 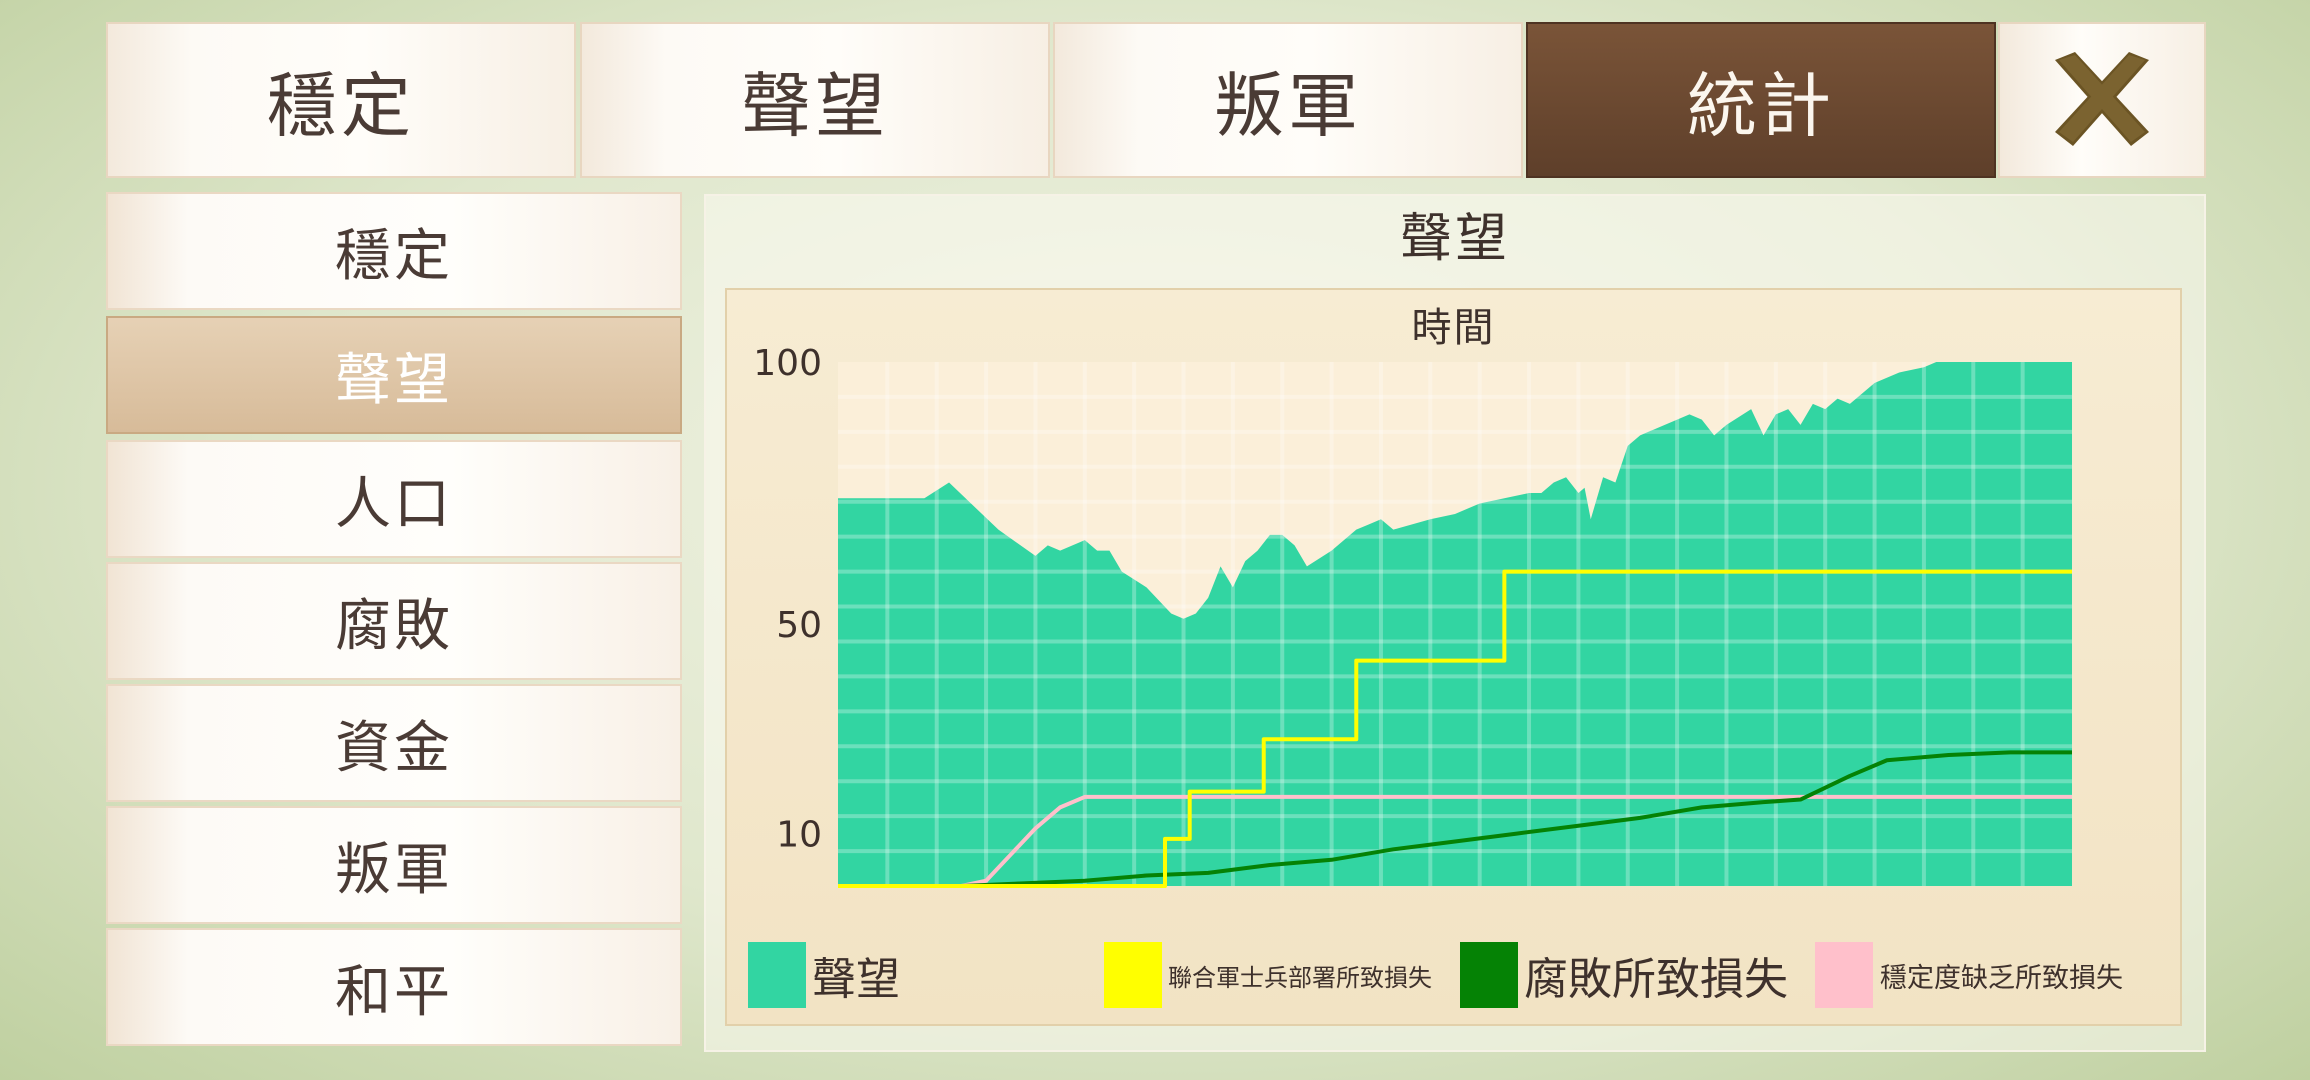 What do you see at coordinates (1844, 975) in the screenshot?
I see `legend-swatch-stability-loss` at bounding box center [1844, 975].